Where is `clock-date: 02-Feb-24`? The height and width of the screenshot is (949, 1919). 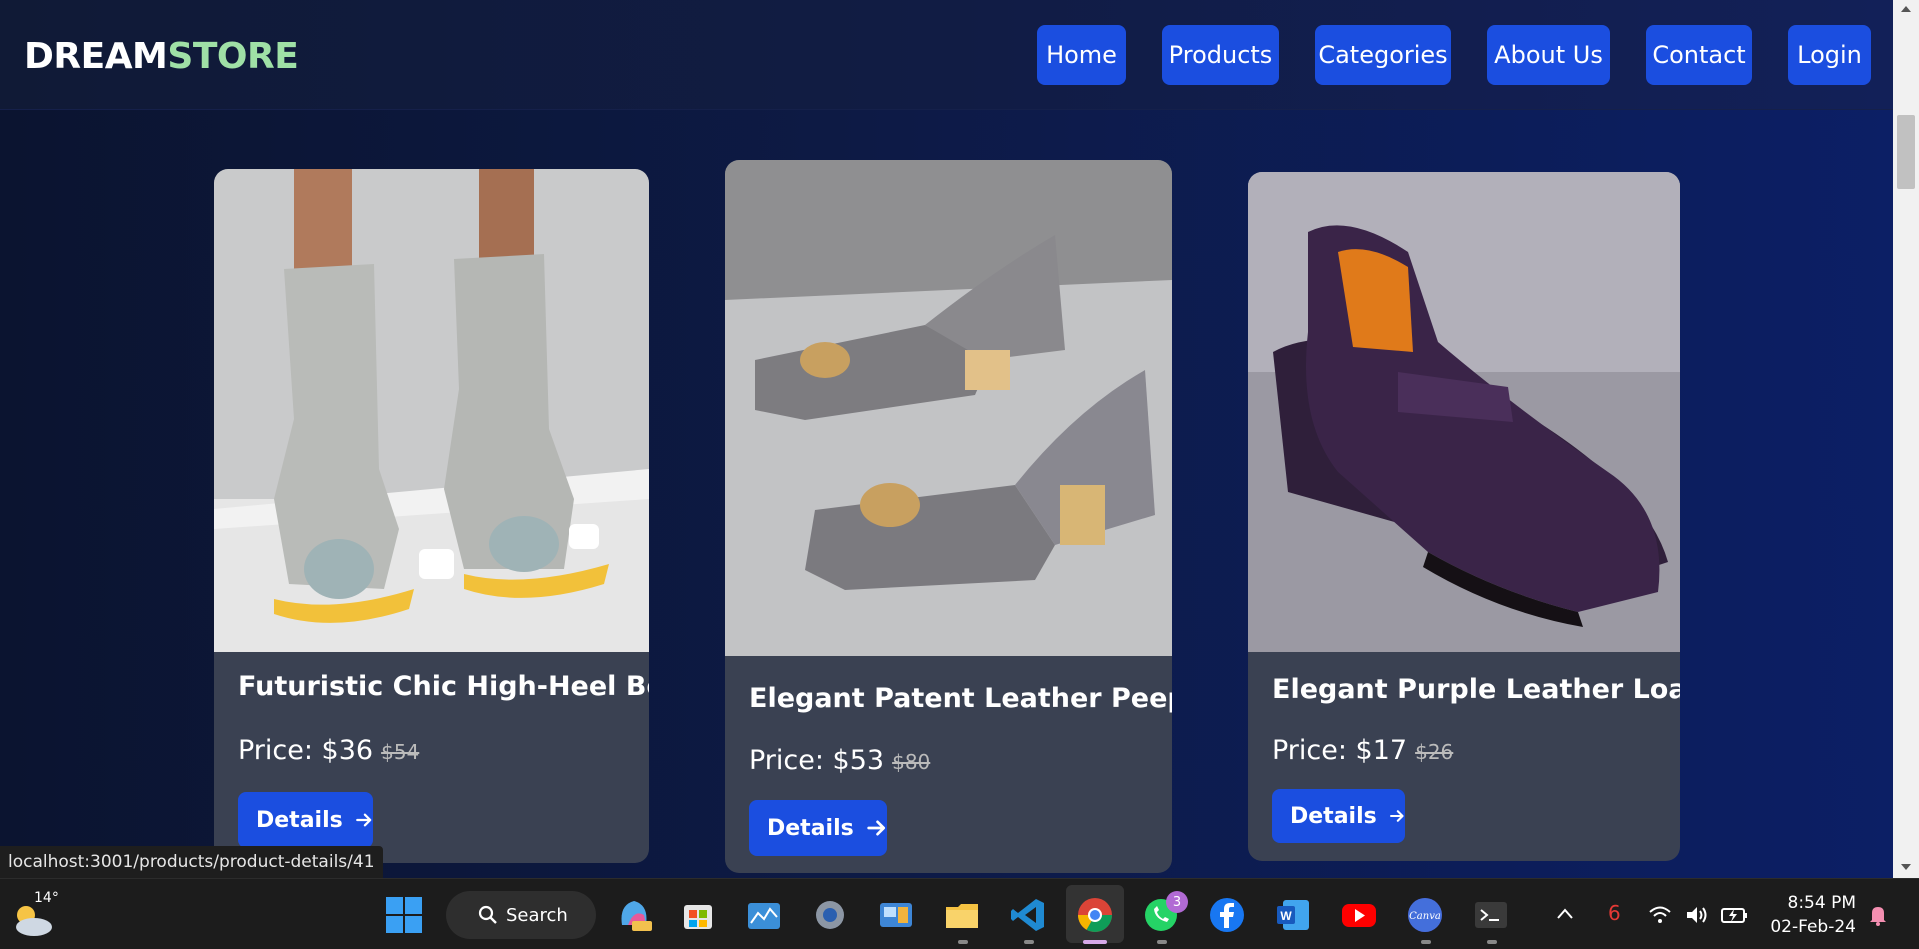 clock-date: 02-Feb-24 is located at coordinates (1813, 927).